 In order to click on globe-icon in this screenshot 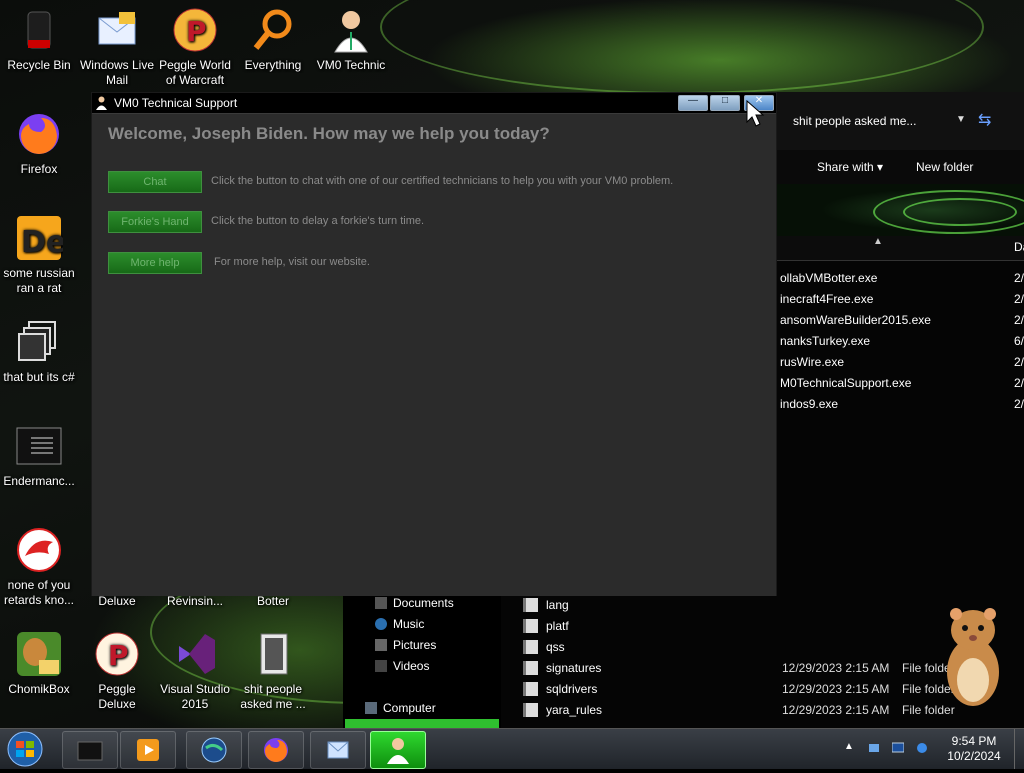, I will do `click(214, 750)`.